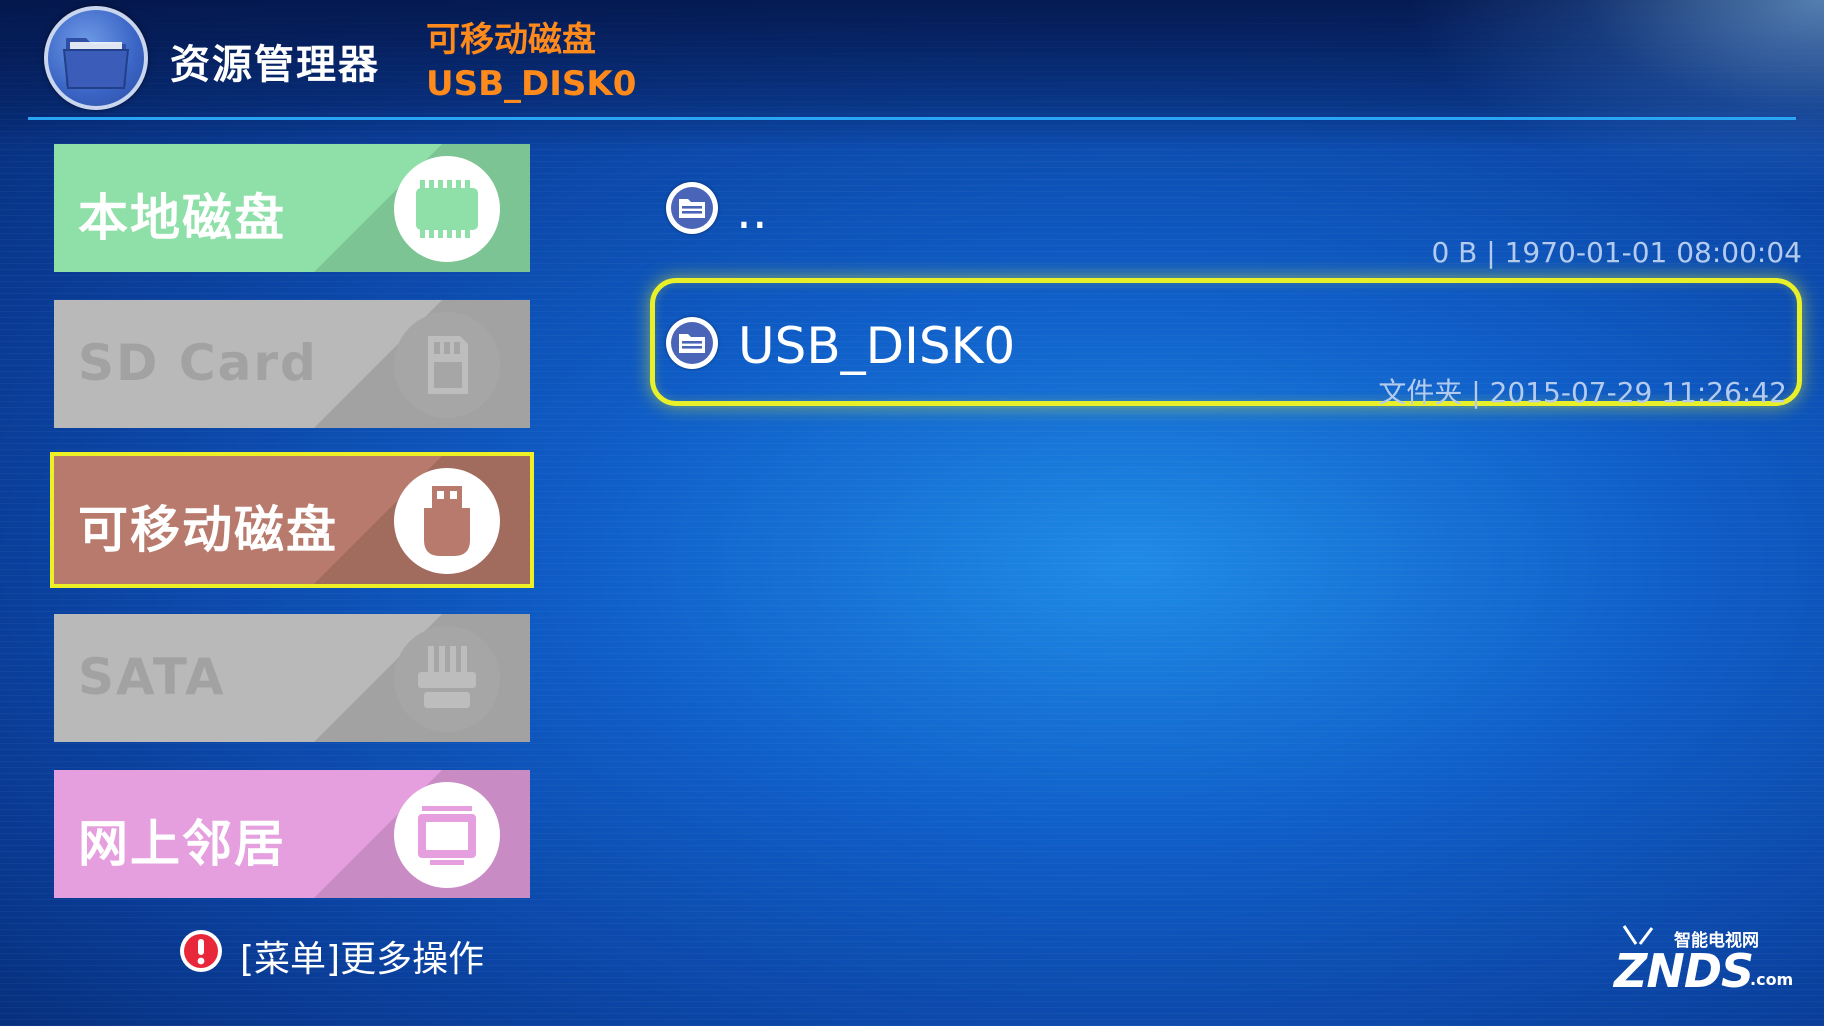 This screenshot has width=1824, height=1026. I want to click on file-row-selected: USB_DISK0 文件夹 | 2015-07-29 11:26:42, so click(1226, 343).